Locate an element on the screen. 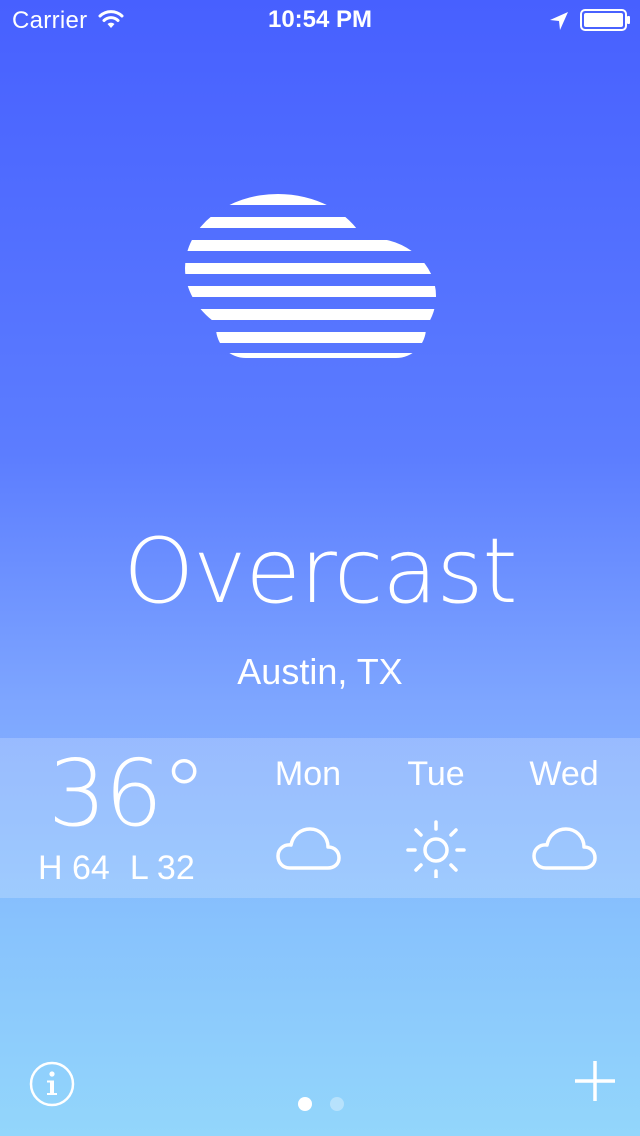 The image size is (640, 1136). forecast-day-label: Wed is located at coordinates (564, 774).